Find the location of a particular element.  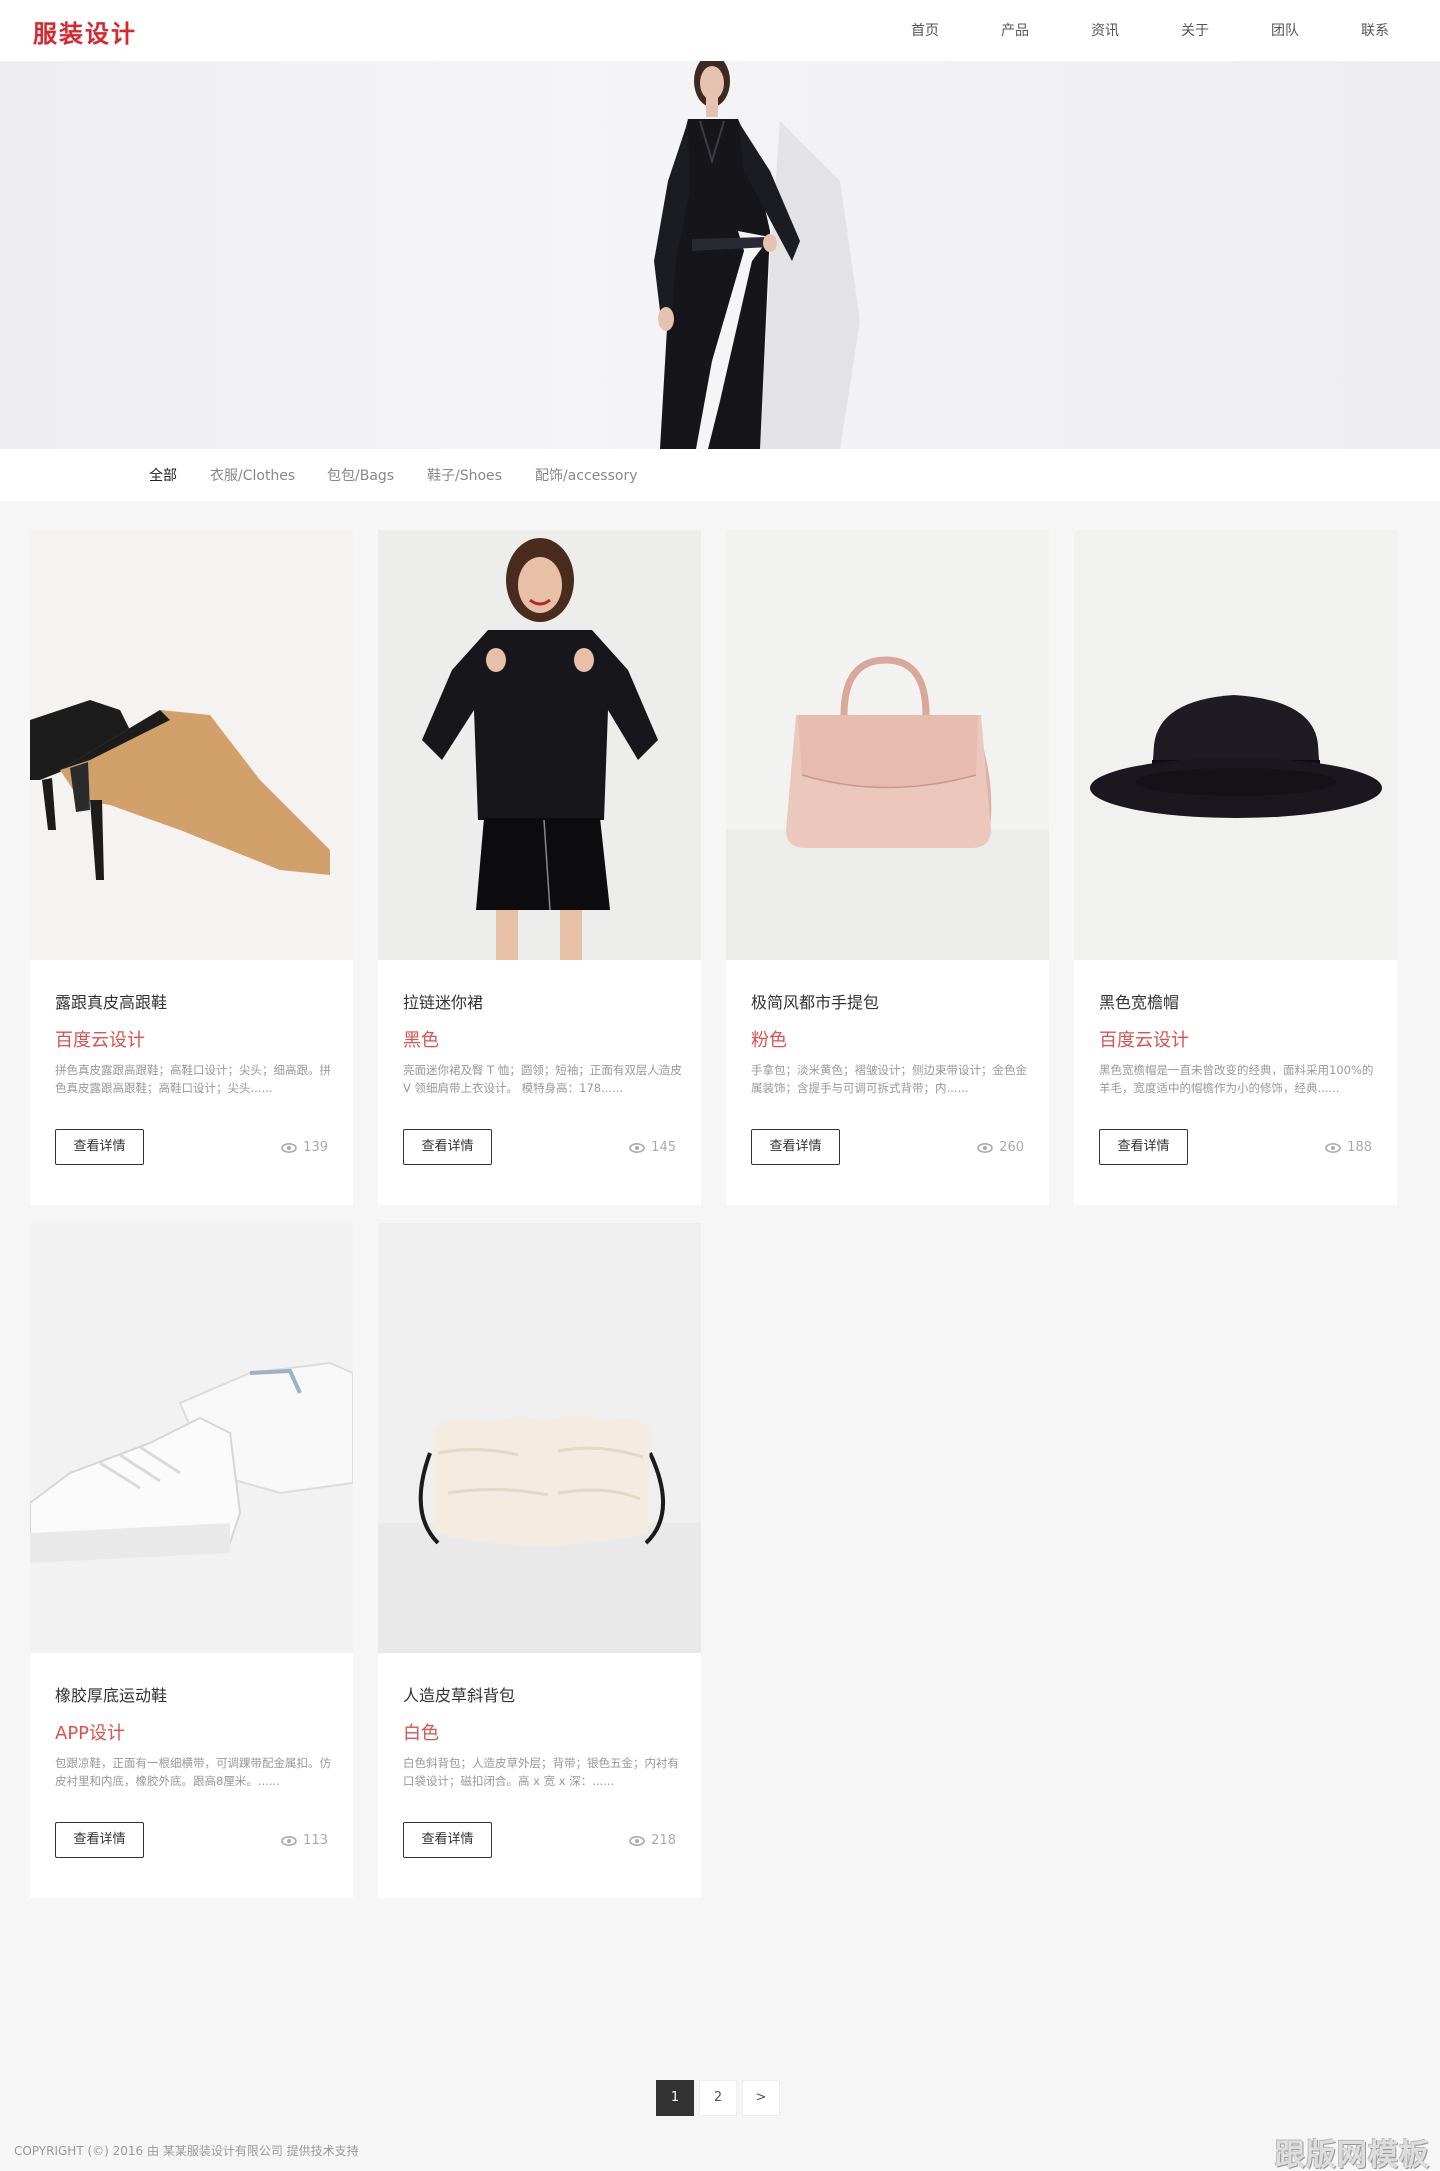

filter-shoes: 鞋子/Shoes is located at coordinates (464, 475).